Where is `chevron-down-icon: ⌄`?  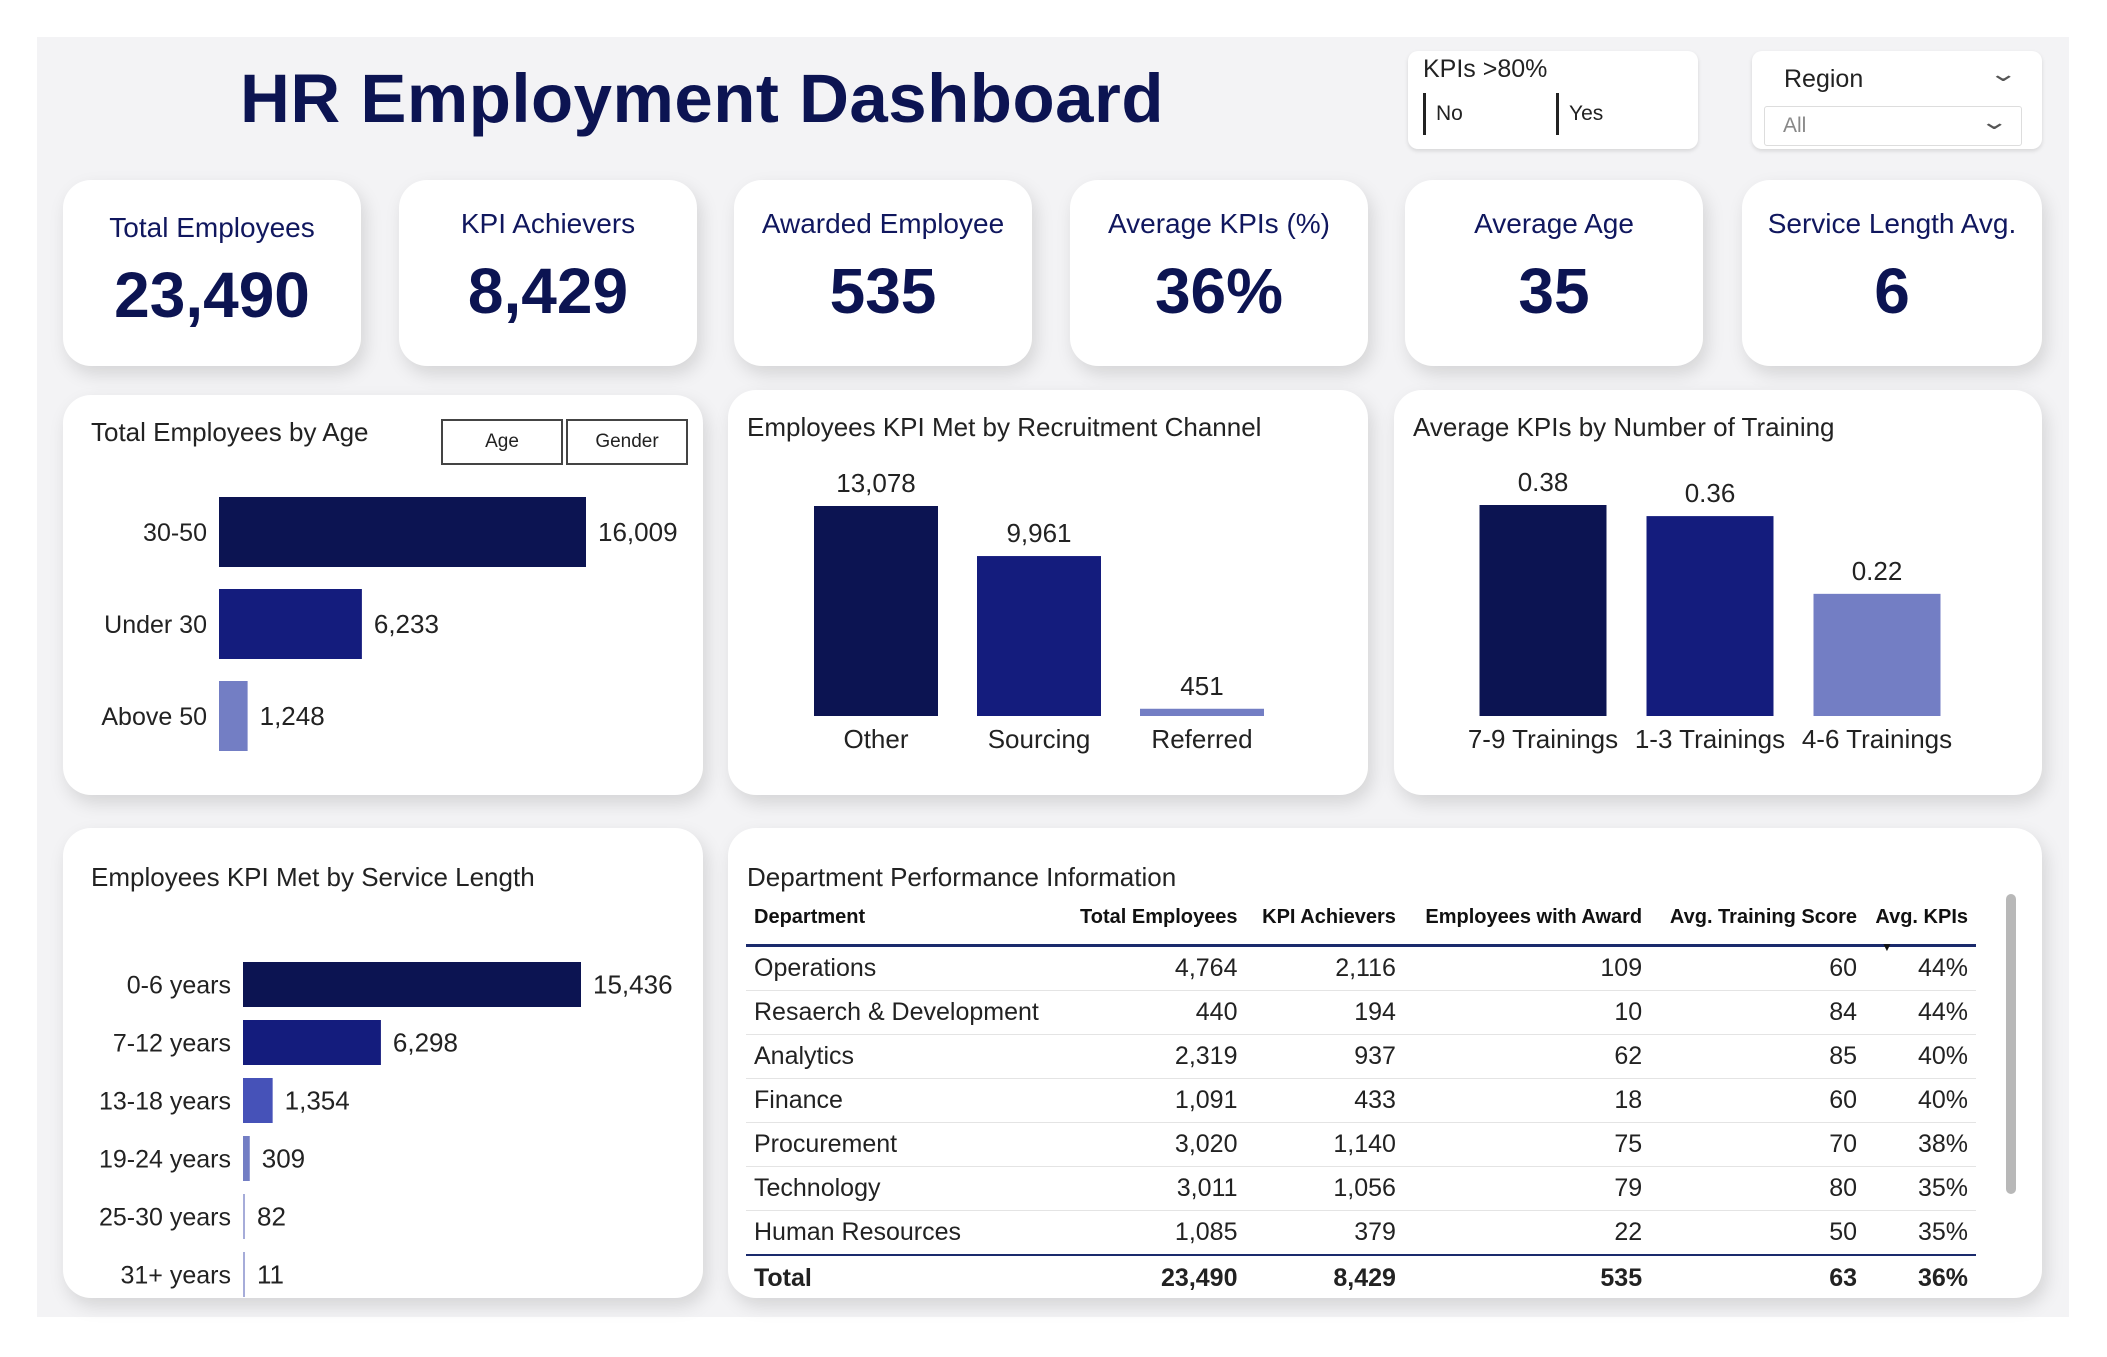 chevron-down-icon: ⌄ is located at coordinates (2003, 74).